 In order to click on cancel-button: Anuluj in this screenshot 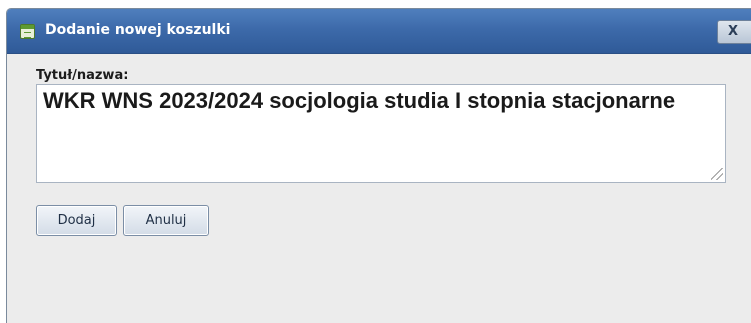, I will do `click(166, 220)`.